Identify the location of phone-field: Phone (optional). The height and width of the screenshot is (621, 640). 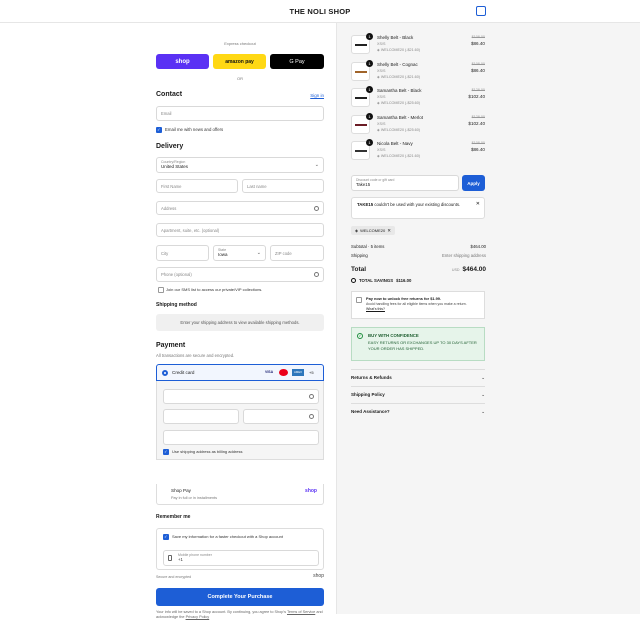
(240, 274).